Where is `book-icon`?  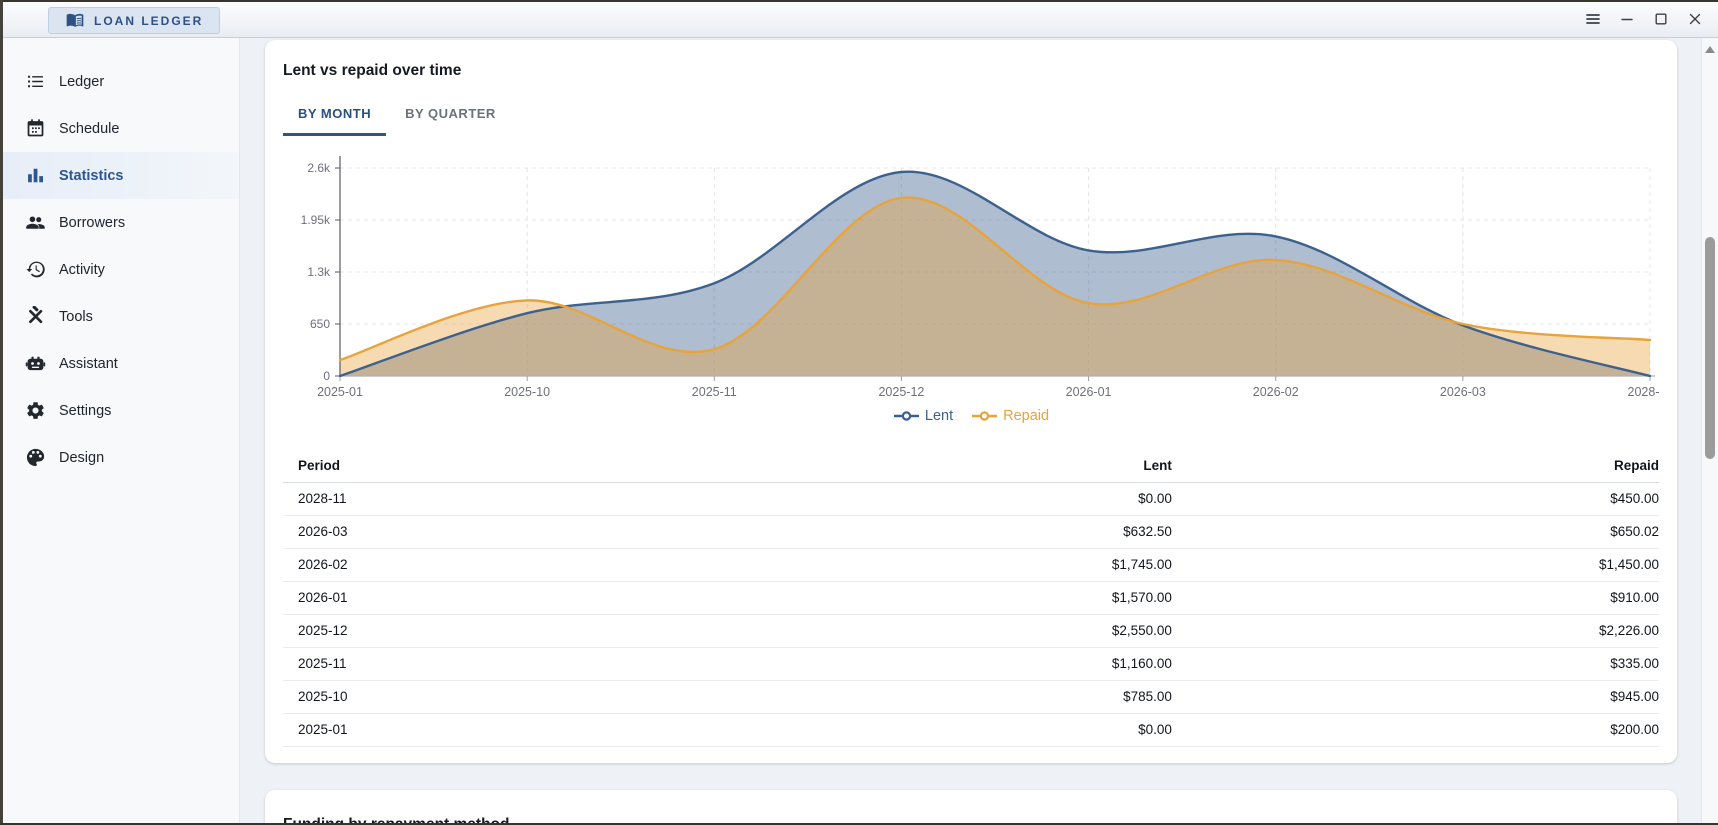 book-icon is located at coordinates (75, 21).